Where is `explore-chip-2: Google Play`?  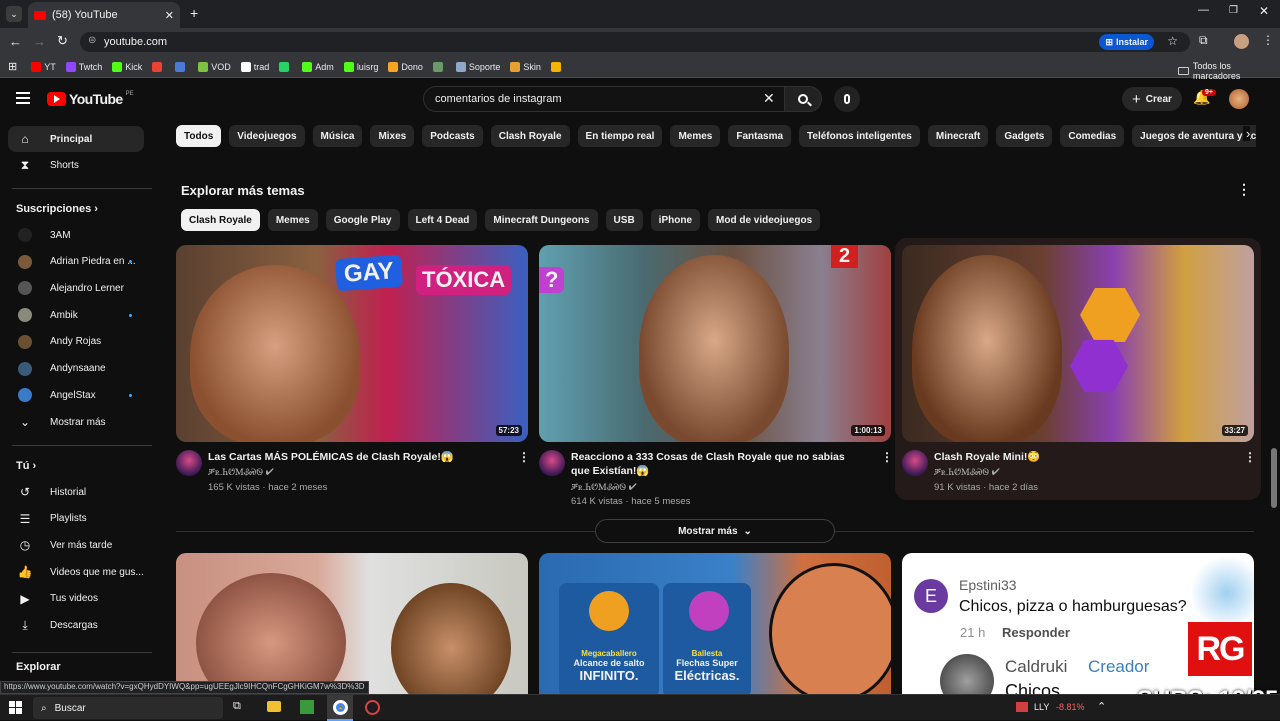 explore-chip-2: Google Play is located at coordinates (362, 220).